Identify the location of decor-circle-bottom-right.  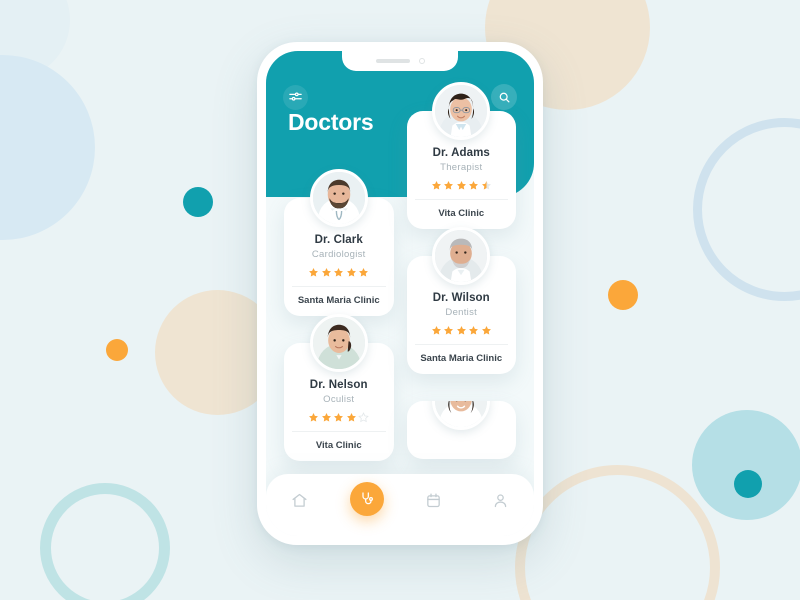
(746, 465).